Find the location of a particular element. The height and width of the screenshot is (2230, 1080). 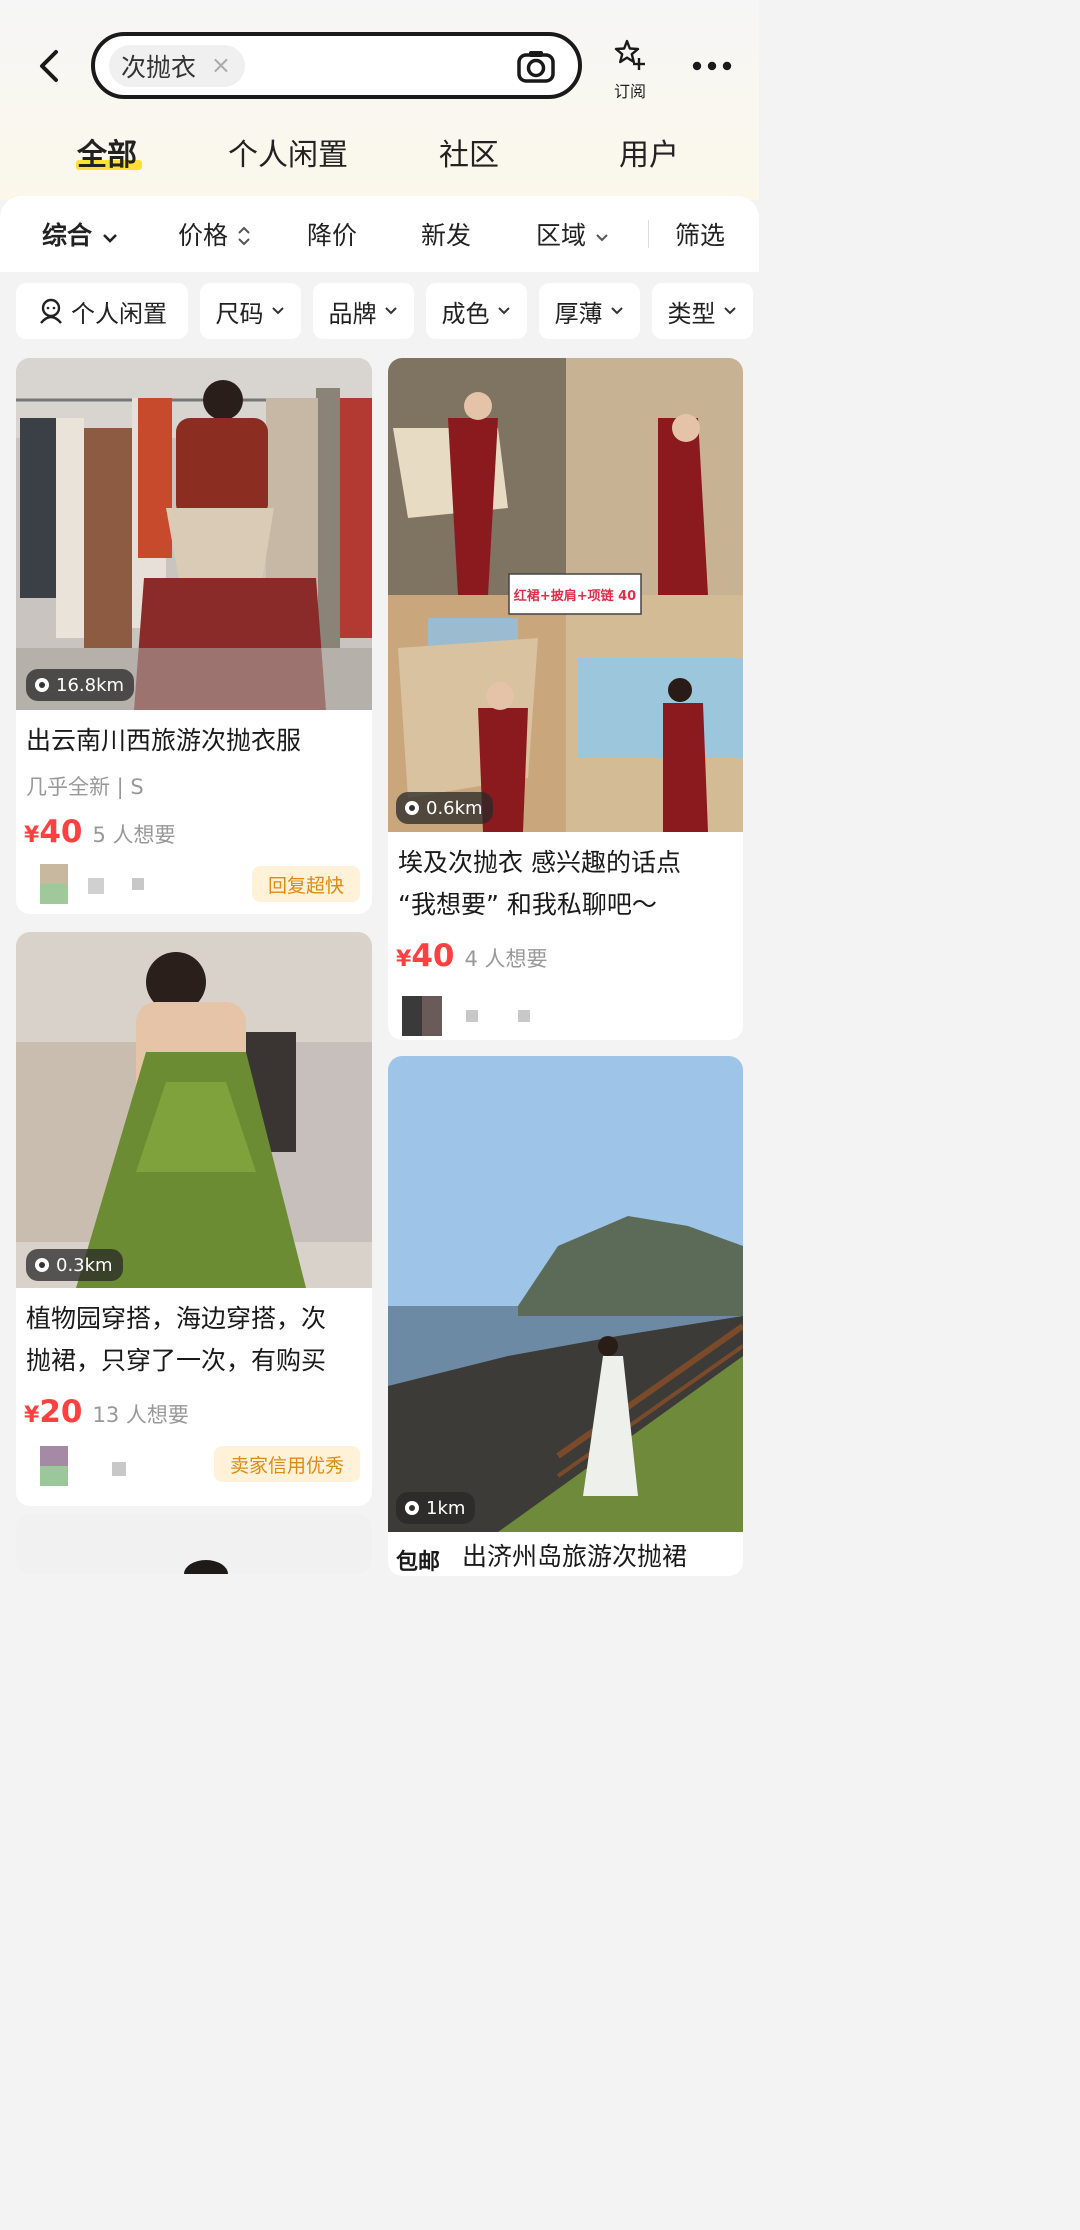

product-card is located at coordinates (194, 1544).